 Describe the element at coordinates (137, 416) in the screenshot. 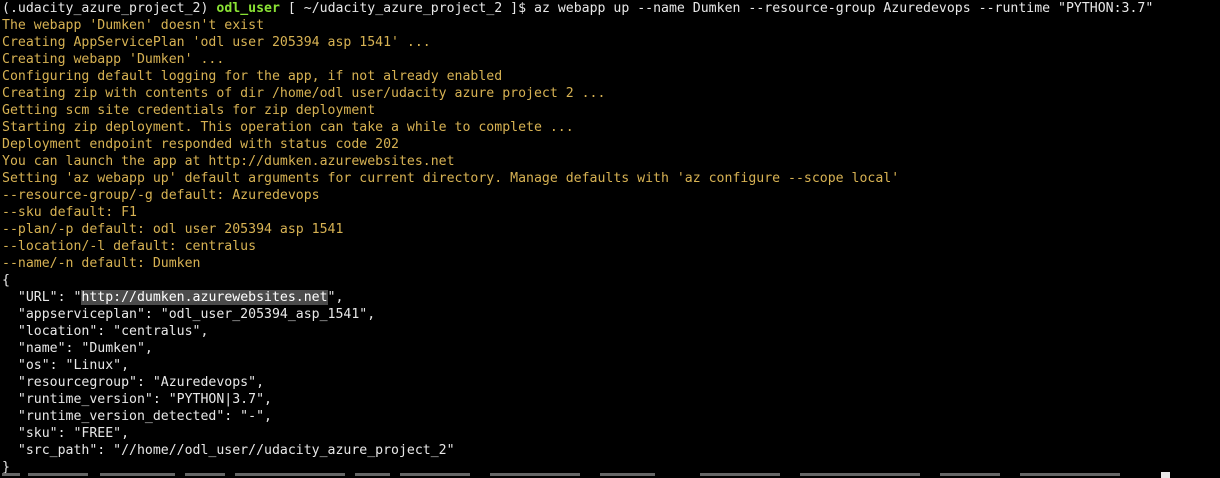

I see `json-line: "runtime_version_detected": "-",` at that location.